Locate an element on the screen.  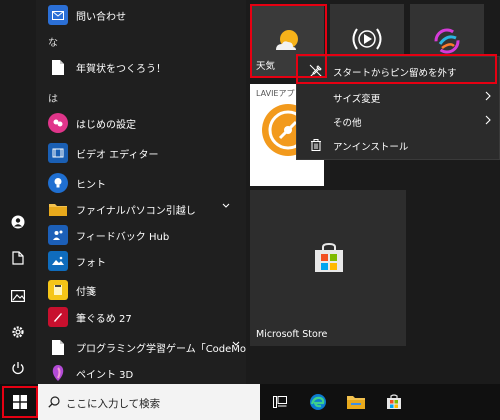
list-item: フォト is located at coordinates (141, 261).